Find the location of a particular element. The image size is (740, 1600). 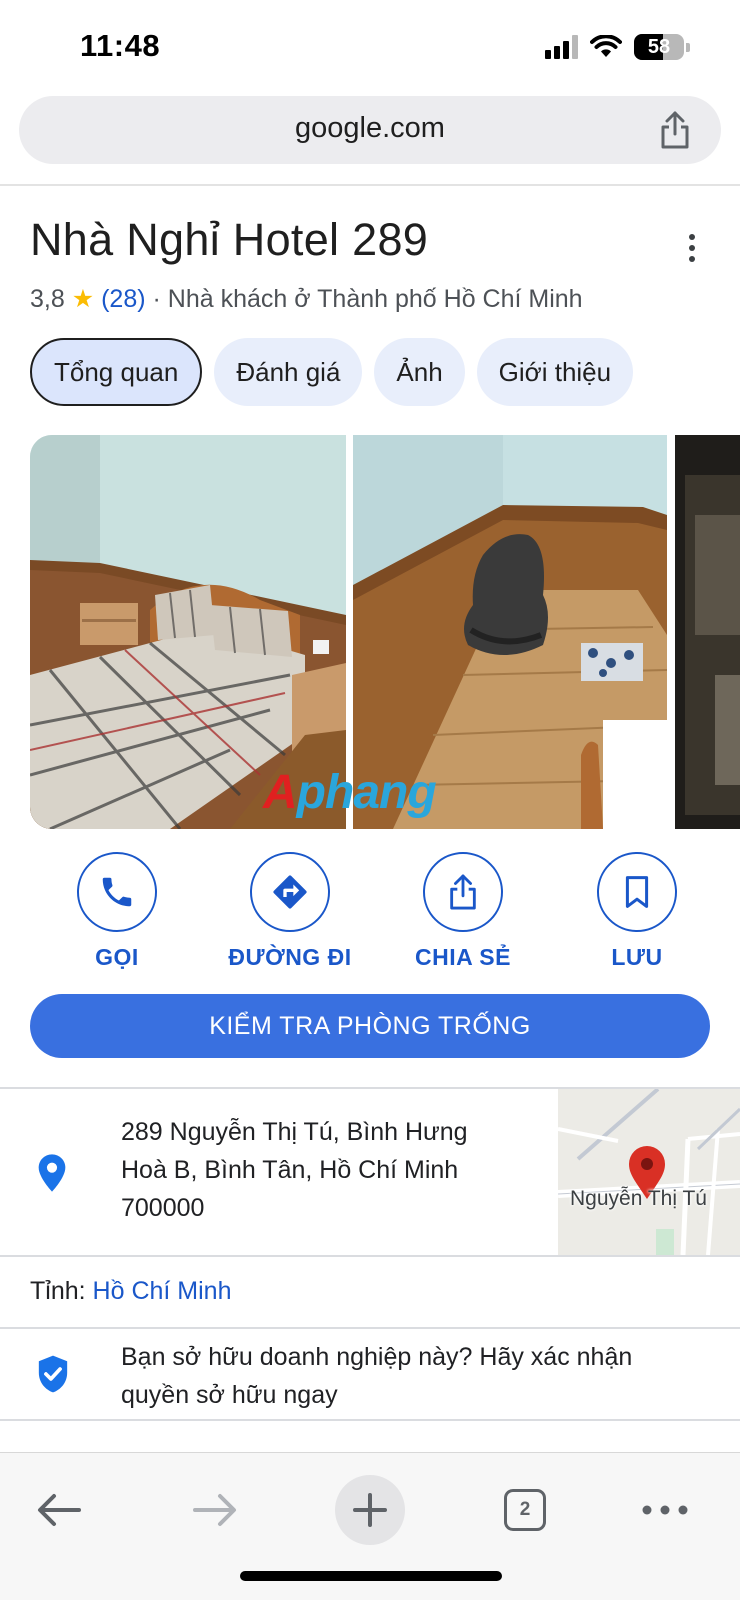

new-tab-button is located at coordinates (370, 1510).